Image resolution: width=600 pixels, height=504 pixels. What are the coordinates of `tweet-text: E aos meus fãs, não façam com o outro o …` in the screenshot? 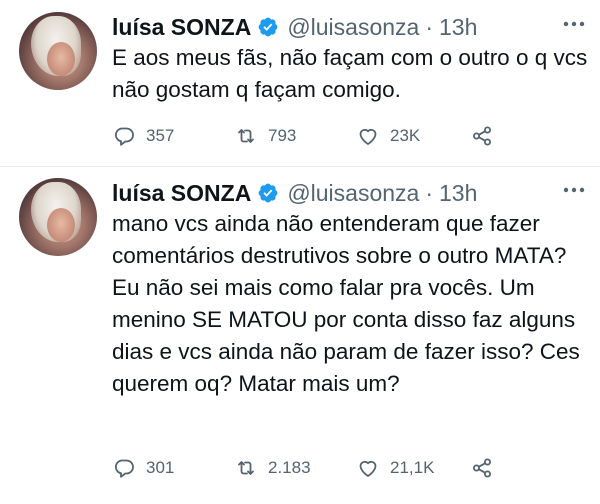 It's located at (350, 73).